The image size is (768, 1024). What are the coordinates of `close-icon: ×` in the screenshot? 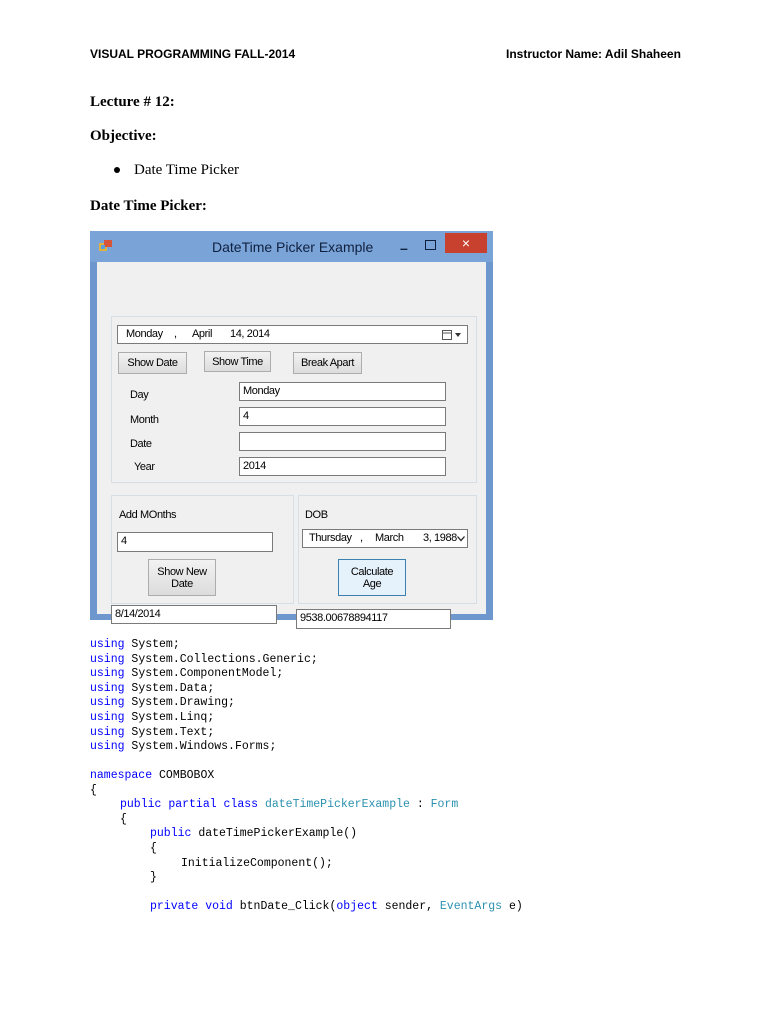 It's located at (466, 243).